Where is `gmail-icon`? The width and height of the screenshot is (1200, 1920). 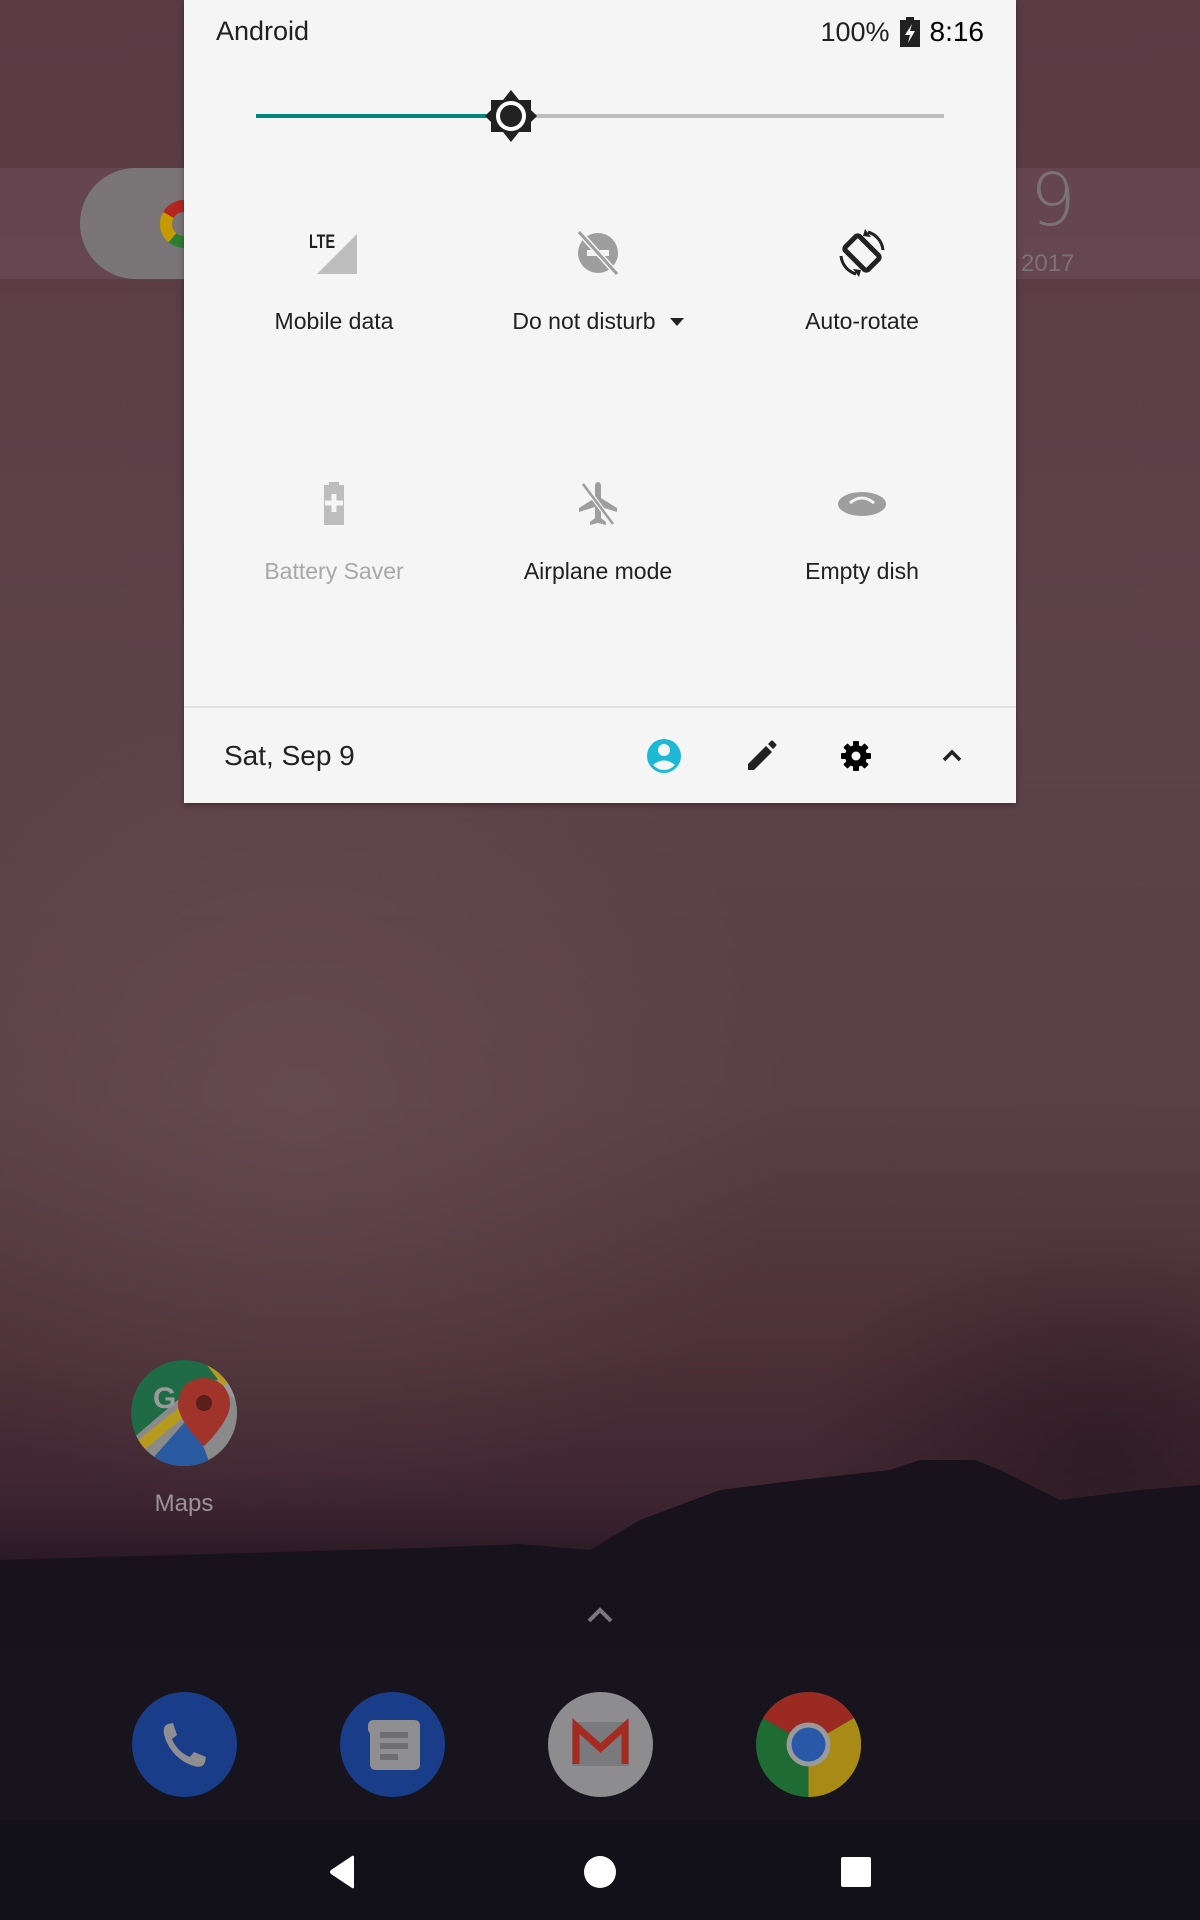
gmail-icon is located at coordinates (600, 1744).